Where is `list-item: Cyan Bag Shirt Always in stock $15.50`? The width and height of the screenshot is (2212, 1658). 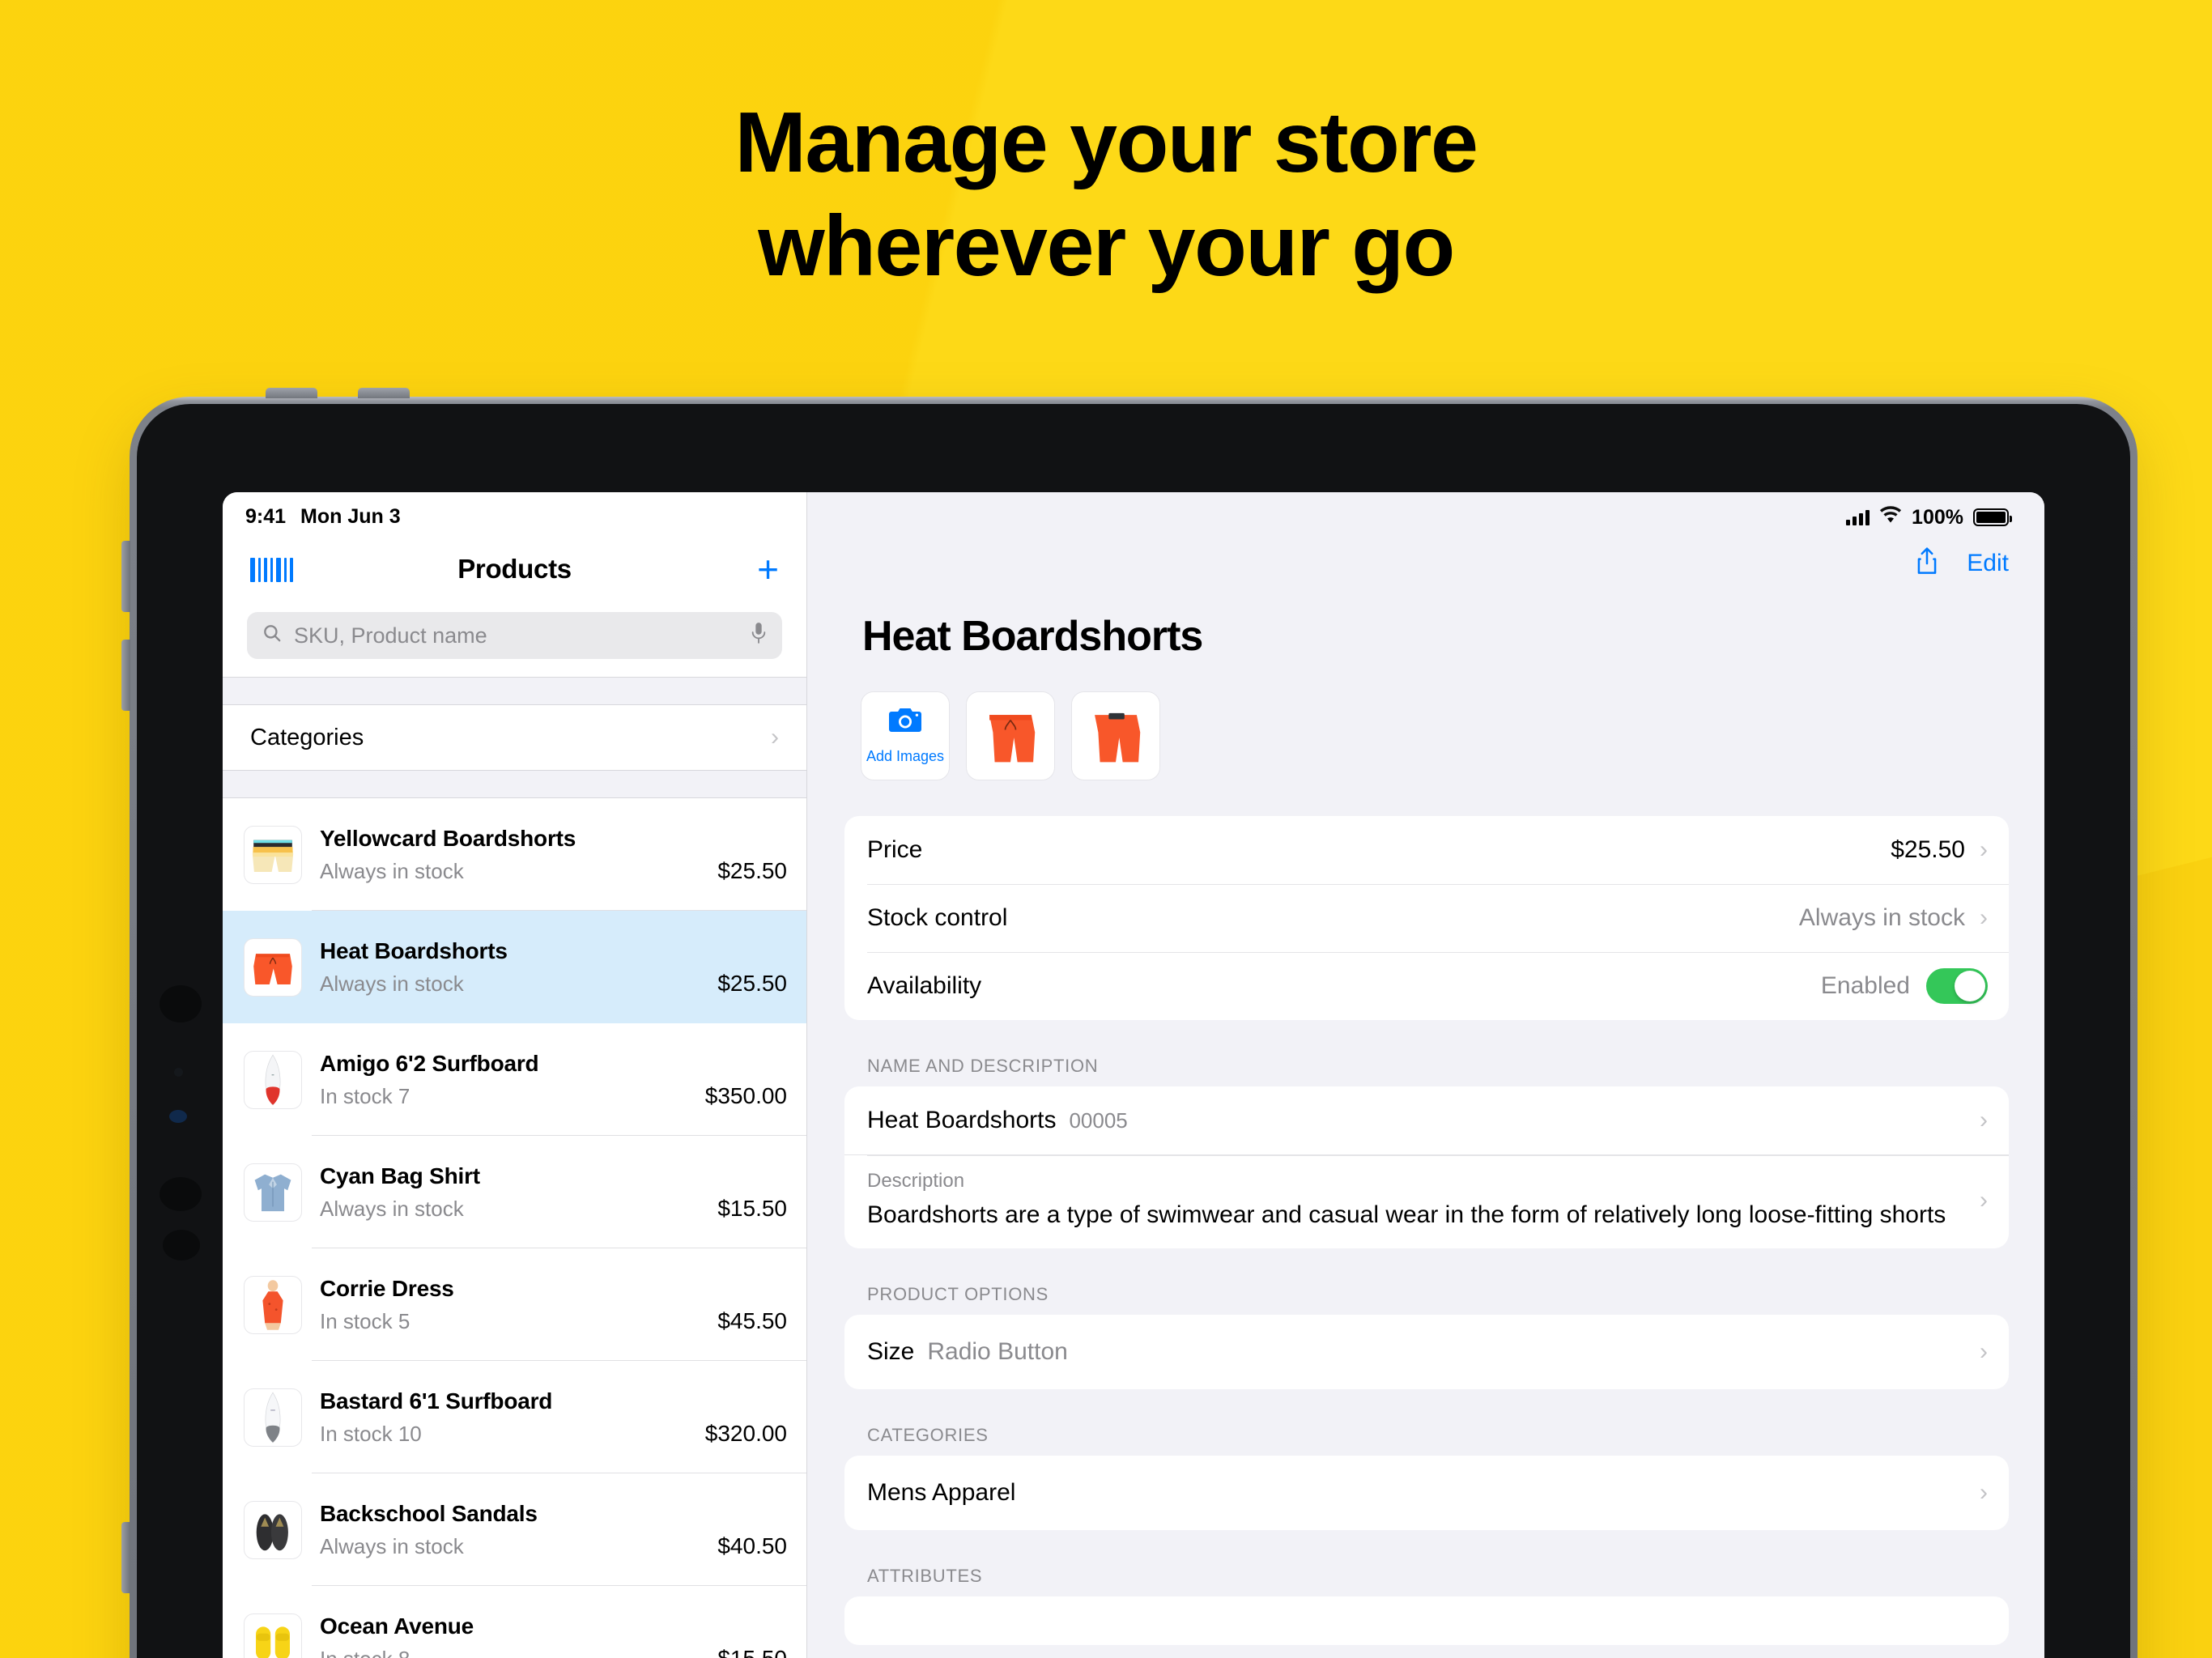
list-item: Cyan Bag Shirt Always in stock $15.50 is located at coordinates (514, 1192).